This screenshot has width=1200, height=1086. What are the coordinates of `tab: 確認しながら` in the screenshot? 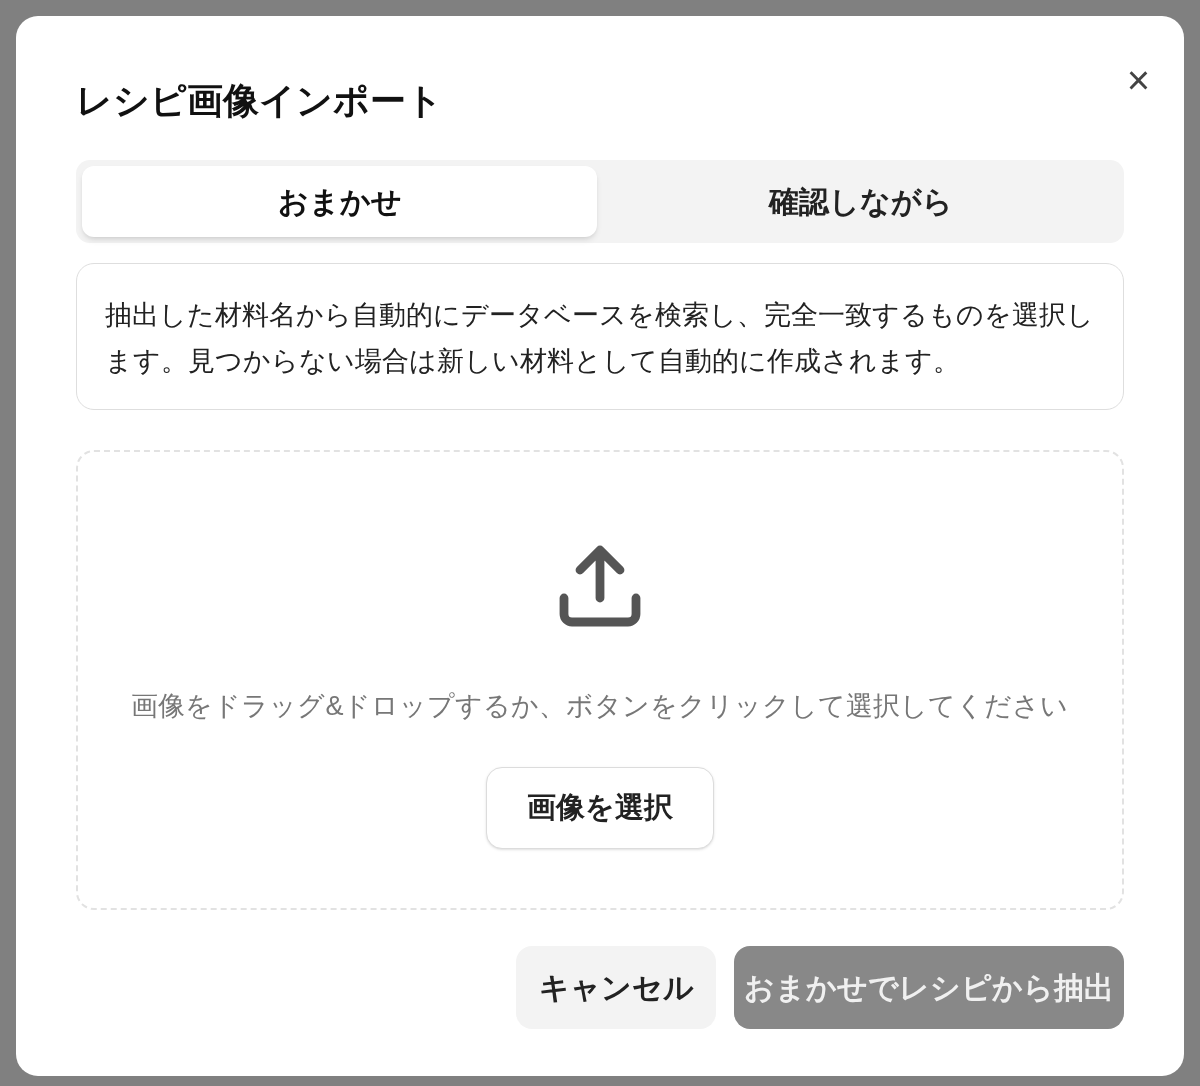 It's located at (860, 201).